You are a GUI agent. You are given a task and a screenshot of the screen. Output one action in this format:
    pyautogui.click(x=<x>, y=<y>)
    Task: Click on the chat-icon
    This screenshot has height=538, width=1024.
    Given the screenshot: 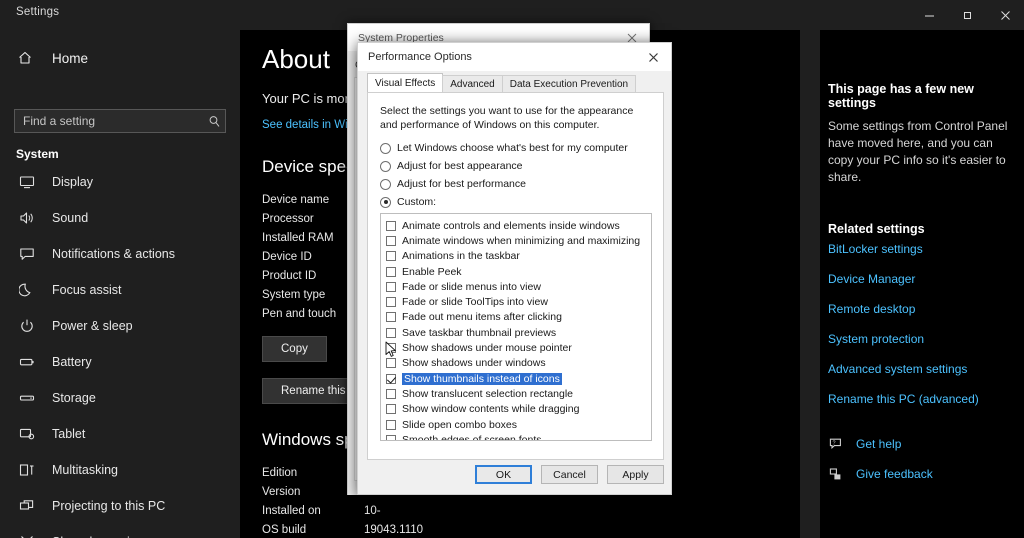 What is the action you would take?
    pyautogui.click(x=27, y=254)
    